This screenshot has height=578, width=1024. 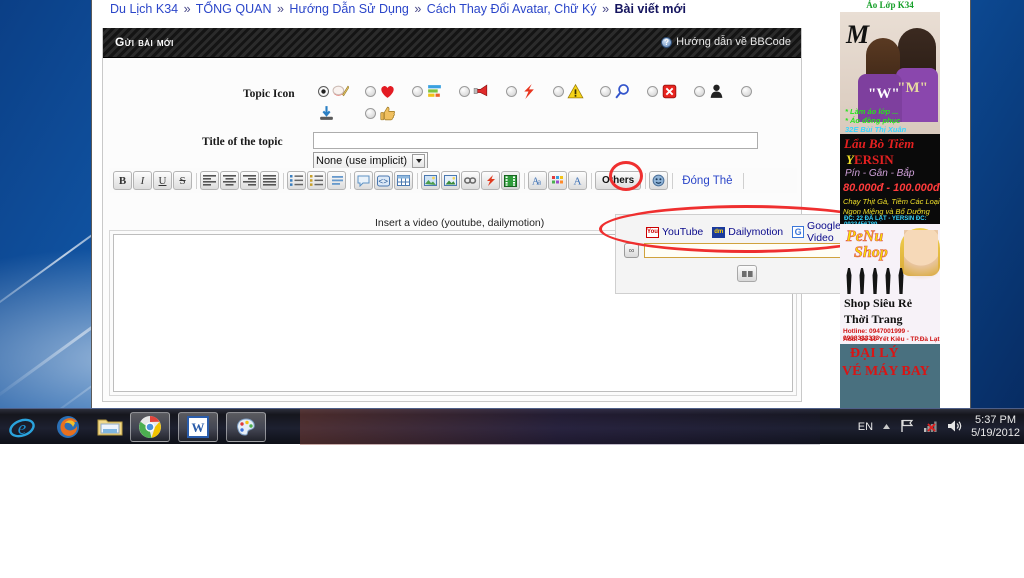 I want to click on breadcrumb-item-3: Cách Thay Đổi Avatar, Chữ Ký, so click(x=512, y=9).